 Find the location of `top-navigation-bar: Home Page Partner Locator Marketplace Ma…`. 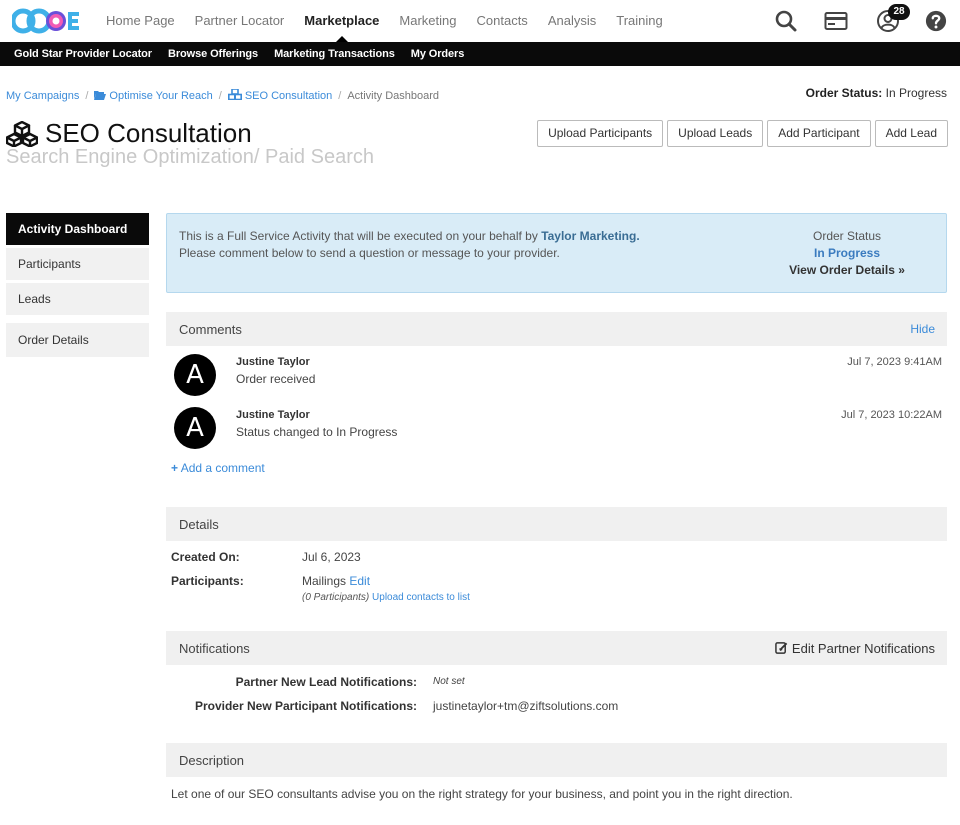

top-navigation-bar: Home Page Partner Locator Marketplace Ma… is located at coordinates (480, 21).